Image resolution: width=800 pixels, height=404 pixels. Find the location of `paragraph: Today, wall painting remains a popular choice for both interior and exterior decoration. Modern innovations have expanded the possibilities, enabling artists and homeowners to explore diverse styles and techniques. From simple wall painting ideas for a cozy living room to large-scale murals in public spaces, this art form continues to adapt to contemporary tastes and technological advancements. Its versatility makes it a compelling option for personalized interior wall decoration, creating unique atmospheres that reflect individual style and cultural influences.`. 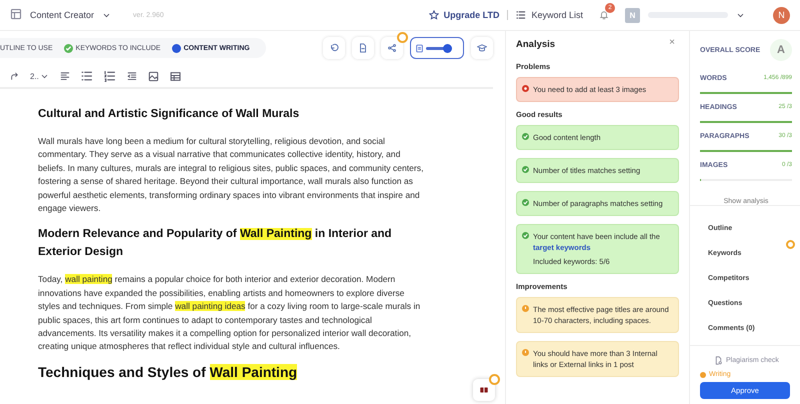

paragraph: Today, wall painting remains a popular choice for both interior and exterior decoration. Modern innovations have expanded the possibilities, enabling artists and homeowners to explore diverse styles and techniques. From simple wall painting ideas for a cozy living room to large-scale murals in public spaces, this art form continues to adapt to contemporary tastes and technological advancements. Its versatility makes it a compelling option for personalized interior wall decoration, creating unique atmospheres that reflect individual style and cultural influences. is located at coordinates (230, 313).